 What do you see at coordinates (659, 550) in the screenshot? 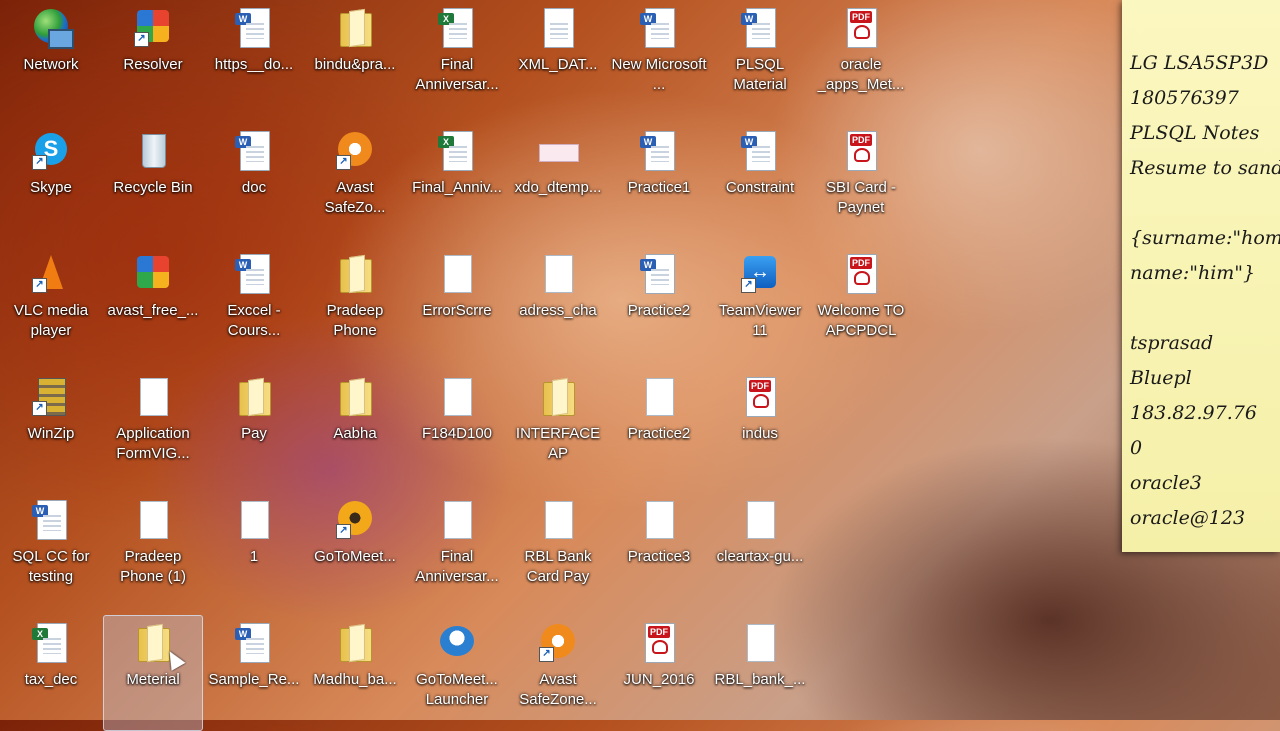
I see `desktop-icon: Practice3` at bounding box center [659, 550].